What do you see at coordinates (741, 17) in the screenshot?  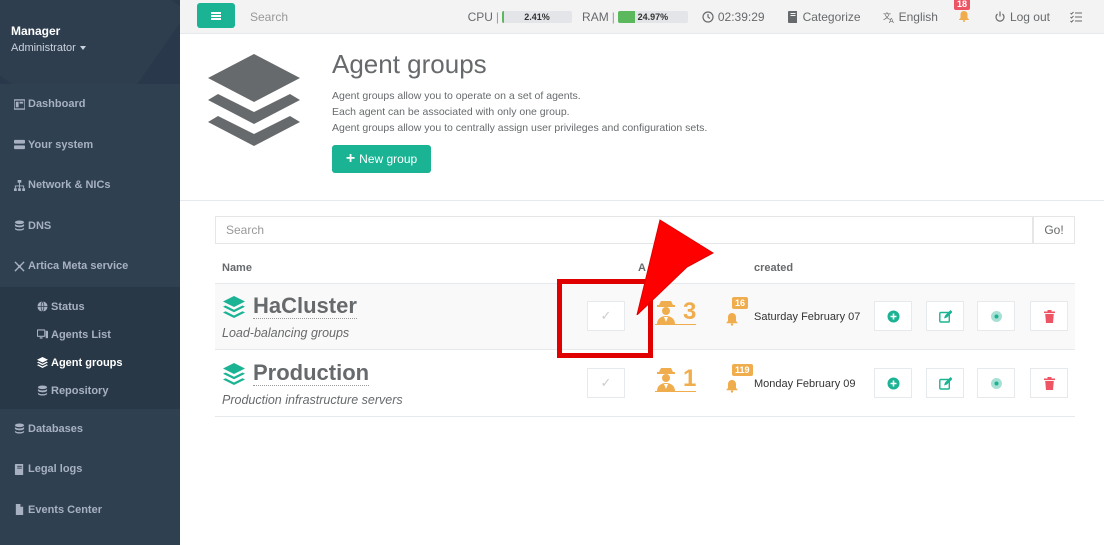 I see `clock-time: 02:39:29` at bounding box center [741, 17].